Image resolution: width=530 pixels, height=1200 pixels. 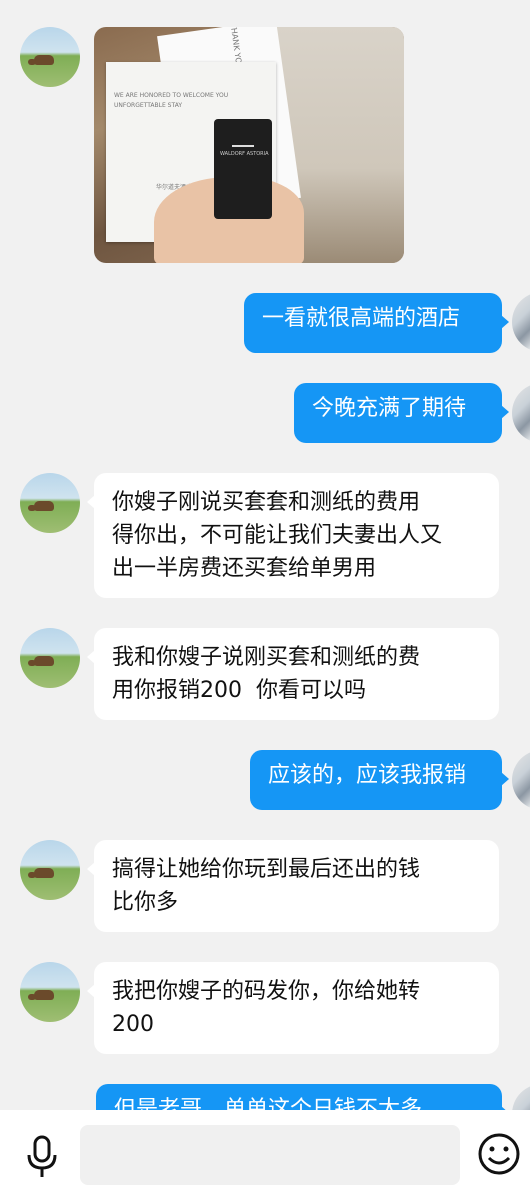 What do you see at coordinates (266, 991) in the screenshot?
I see `message-line: 我把你嫂子的码发你，你给她转` at bounding box center [266, 991].